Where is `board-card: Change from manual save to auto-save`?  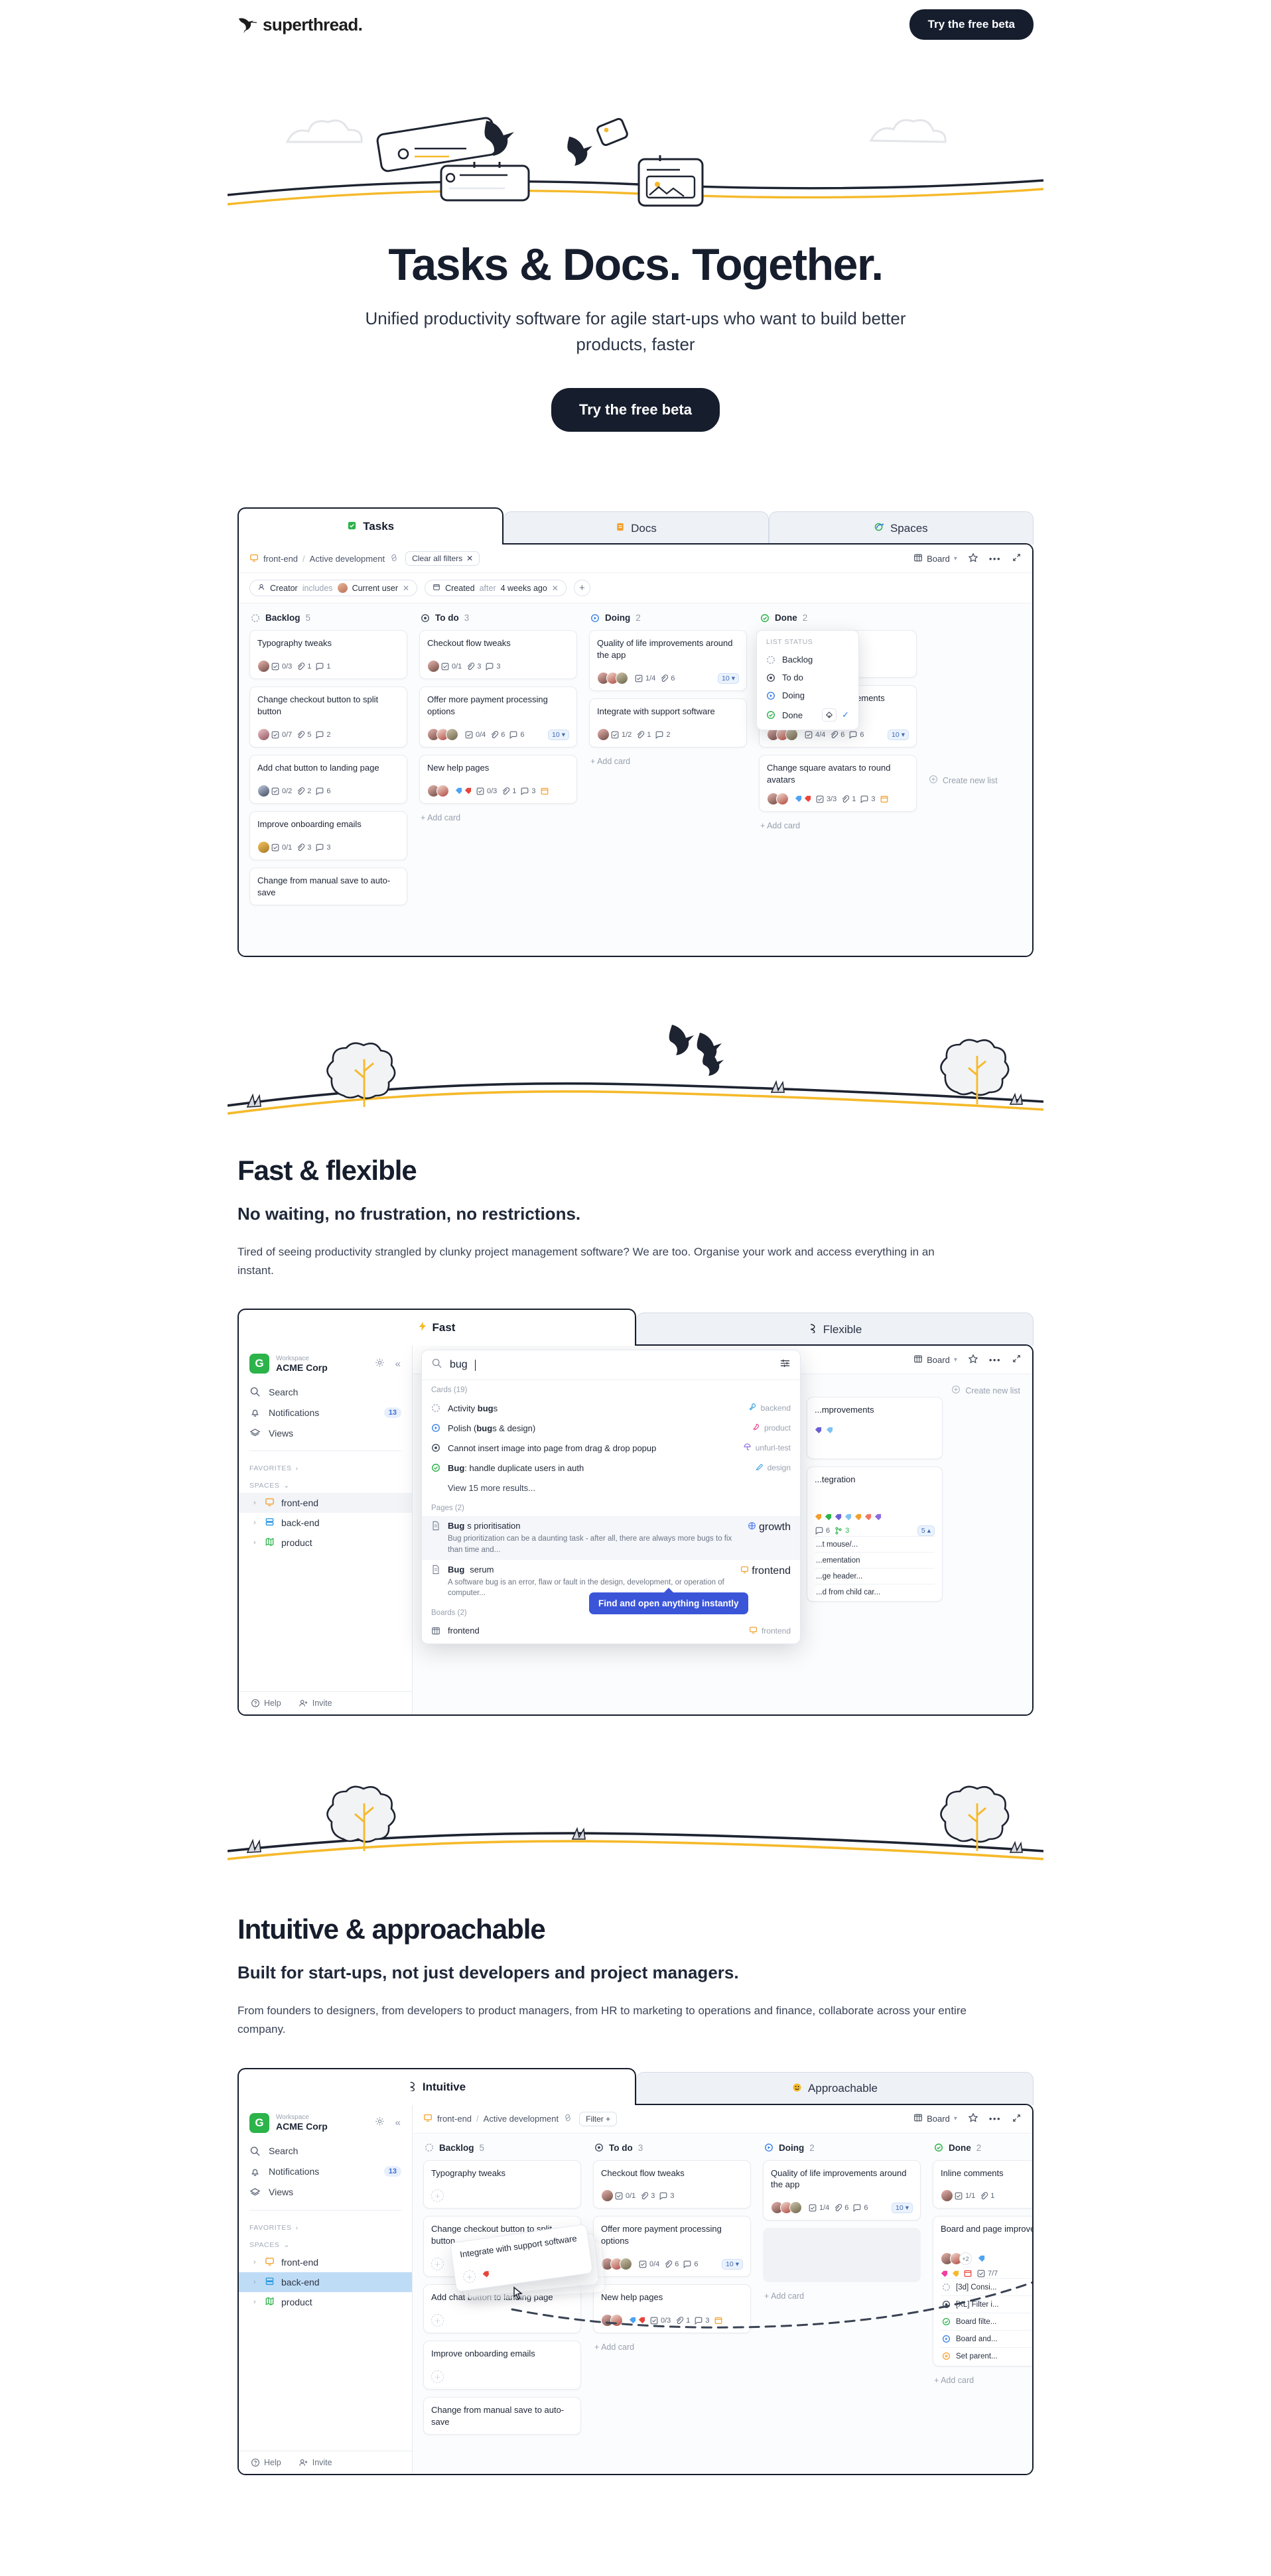
board-card: Change from manual save to auto-save is located at coordinates (502, 2416).